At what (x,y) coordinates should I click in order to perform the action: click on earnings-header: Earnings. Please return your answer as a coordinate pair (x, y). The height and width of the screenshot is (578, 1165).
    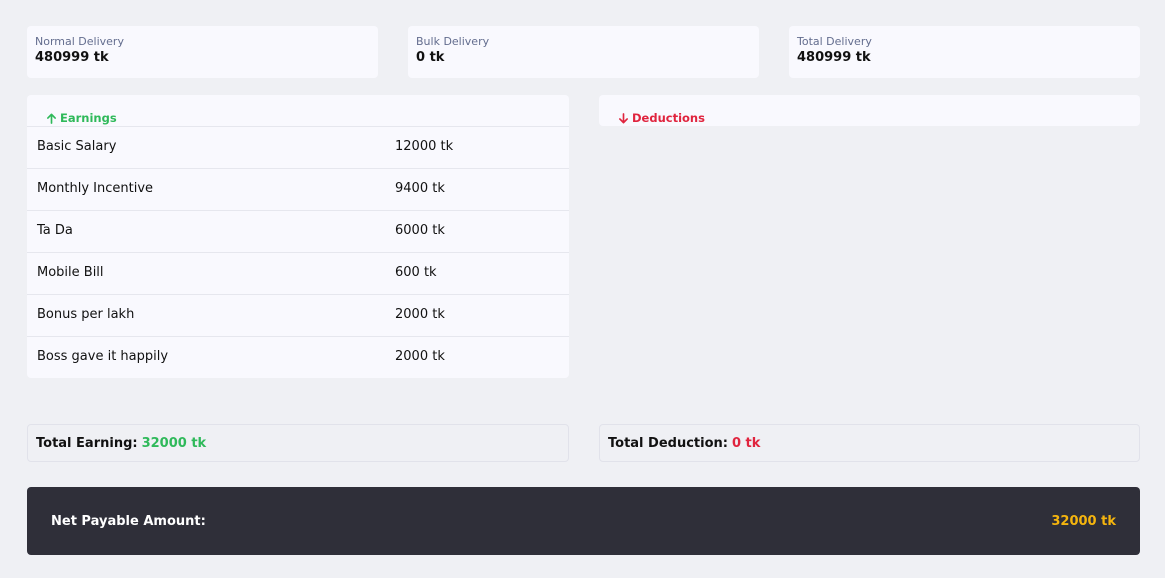
    Looking at the image, I should click on (81, 118).